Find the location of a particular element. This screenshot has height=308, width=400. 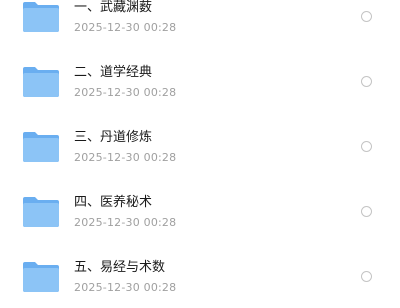

file-name: 四、医养秘术 is located at coordinates (113, 202).